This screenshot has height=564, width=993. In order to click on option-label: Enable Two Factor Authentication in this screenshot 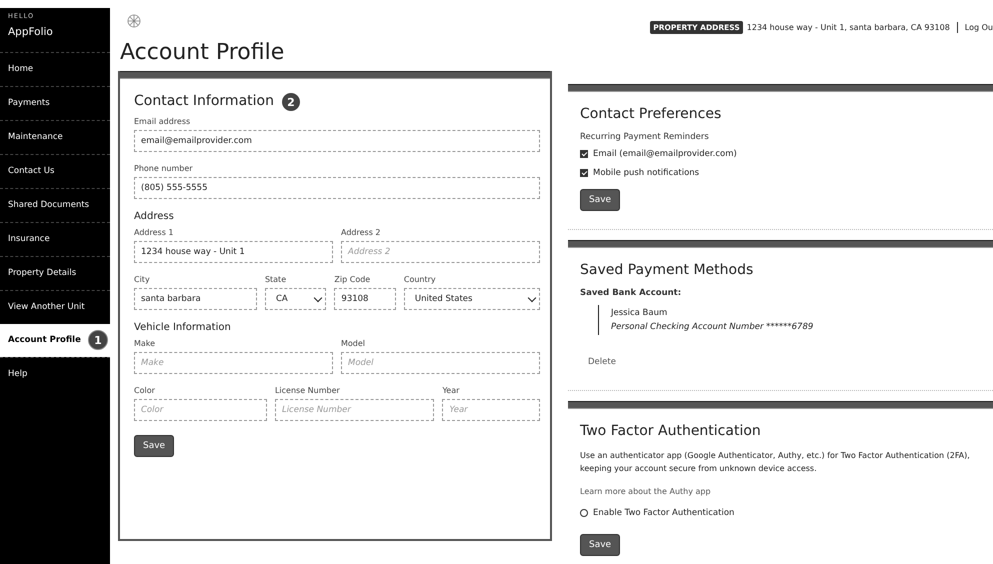, I will do `click(663, 513)`.